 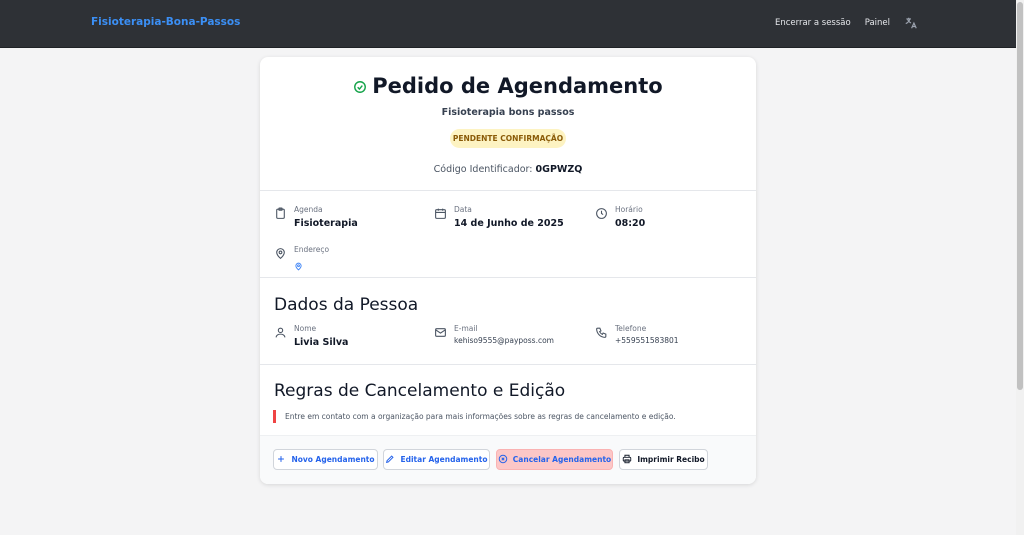 I want to click on time-value: 08:20, so click(x=630, y=223).